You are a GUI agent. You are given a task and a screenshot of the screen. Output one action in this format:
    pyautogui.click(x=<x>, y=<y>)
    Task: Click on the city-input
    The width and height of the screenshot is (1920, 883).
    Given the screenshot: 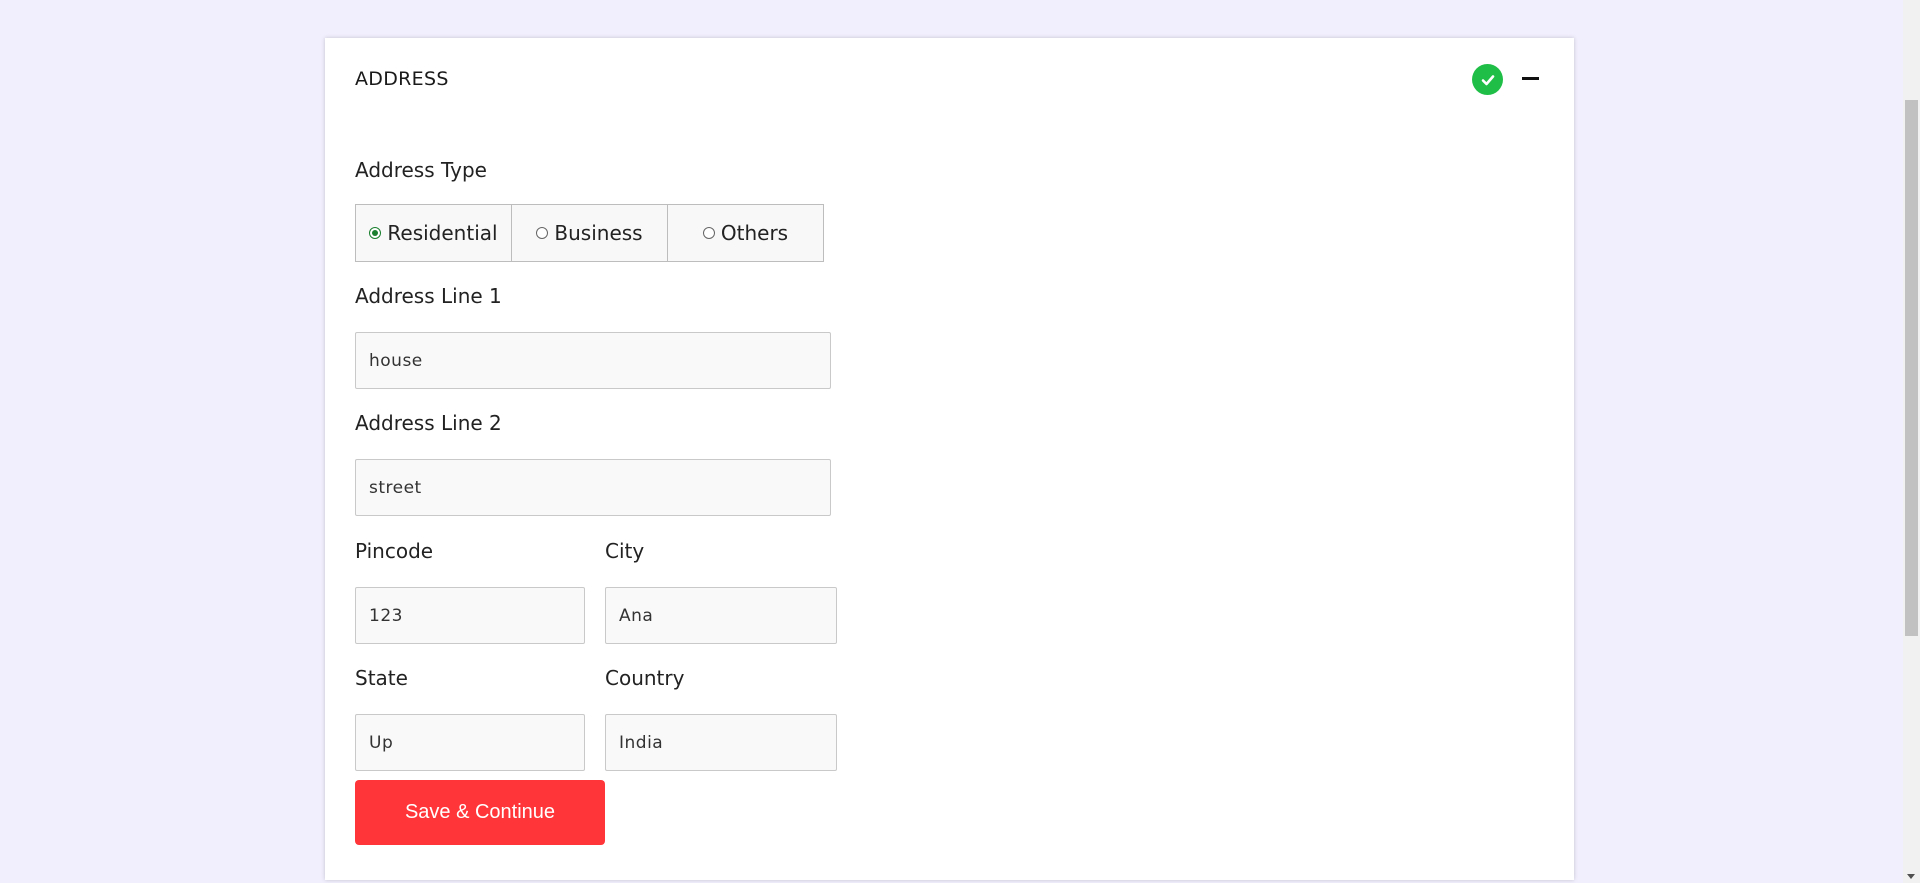 What is the action you would take?
    pyautogui.click(x=721, y=615)
    